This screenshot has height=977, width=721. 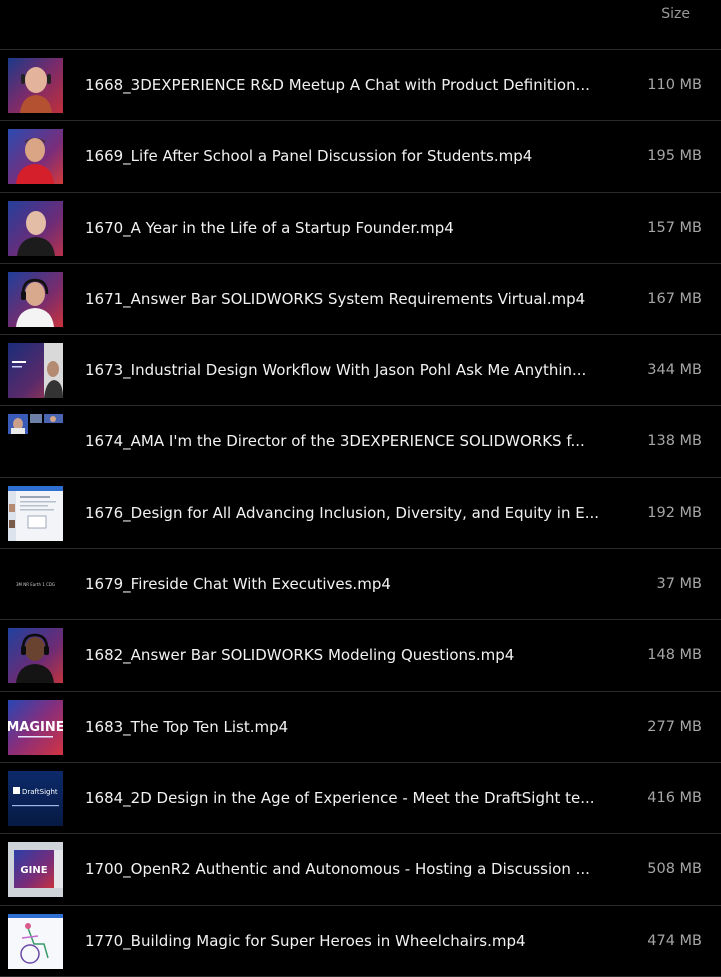 What do you see at coordinates (187, 726) in the screenshot?
I see `file-name: 1683_The Top Ten List.mp4` at bounding box center [187, 726].